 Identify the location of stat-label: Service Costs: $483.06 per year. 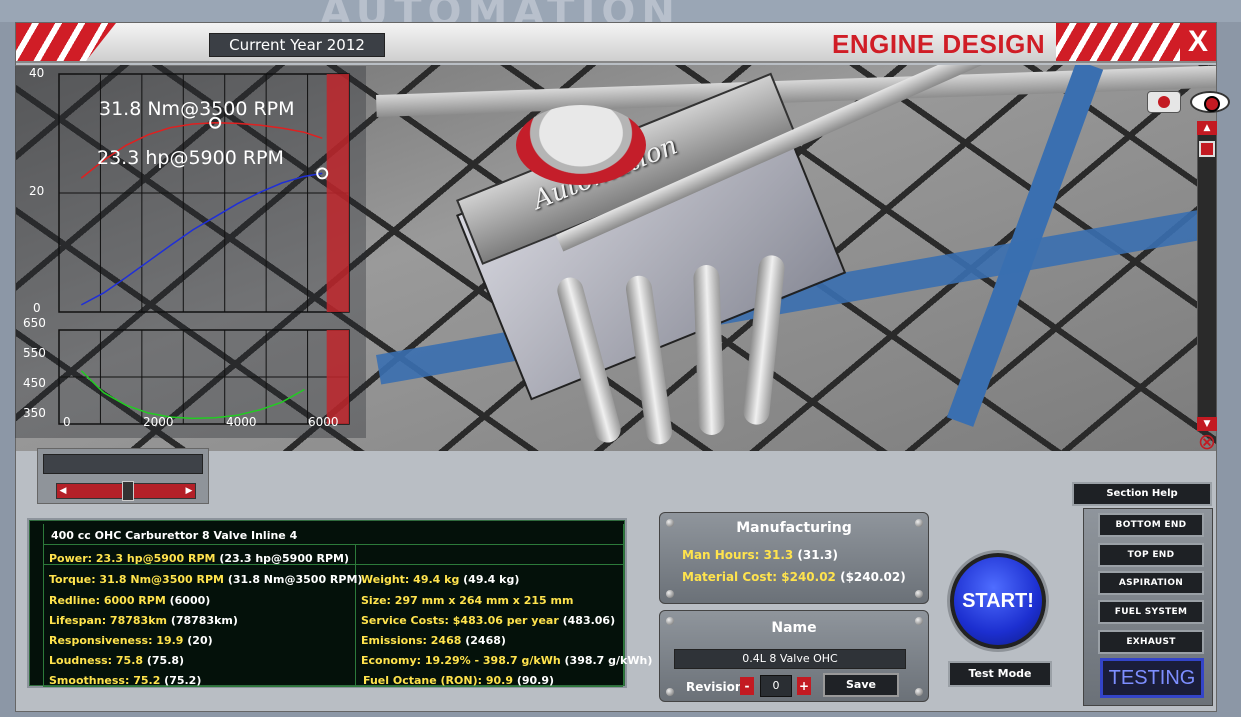
(460, 620).